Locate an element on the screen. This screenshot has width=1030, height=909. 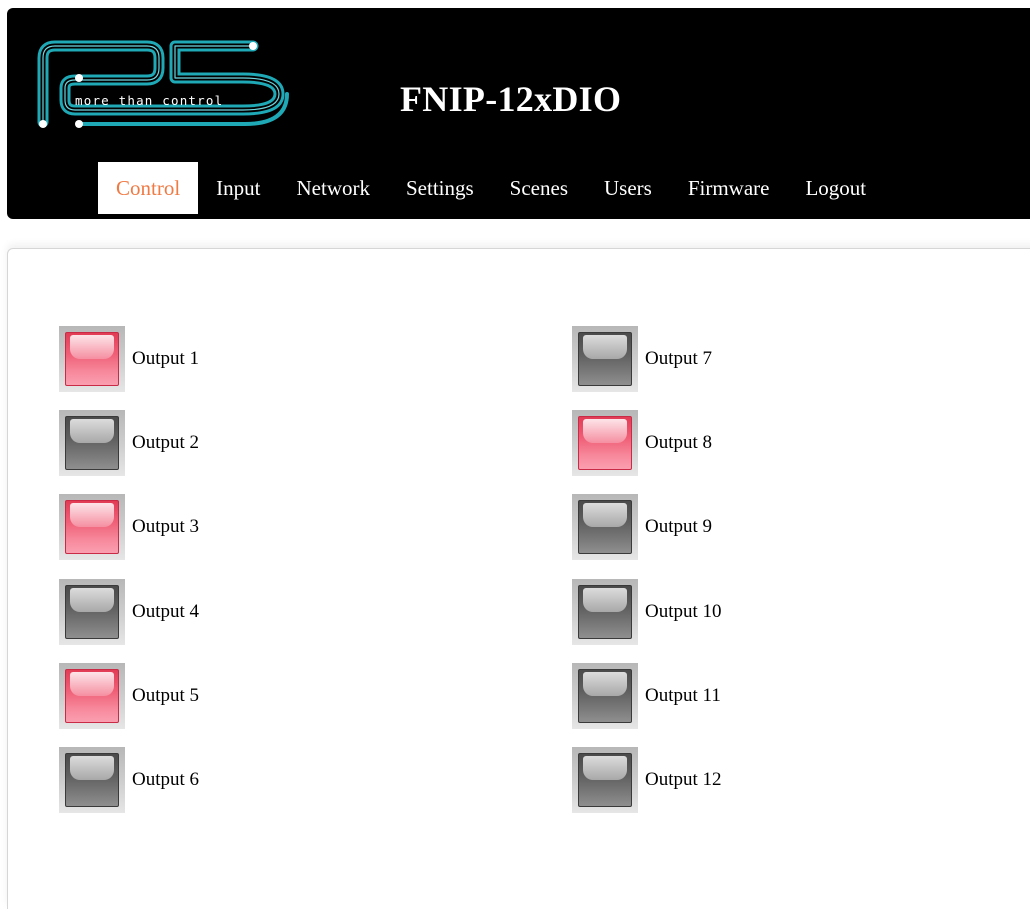
nav-tab-firmware: Firmware is located at coordinates (729, 188).